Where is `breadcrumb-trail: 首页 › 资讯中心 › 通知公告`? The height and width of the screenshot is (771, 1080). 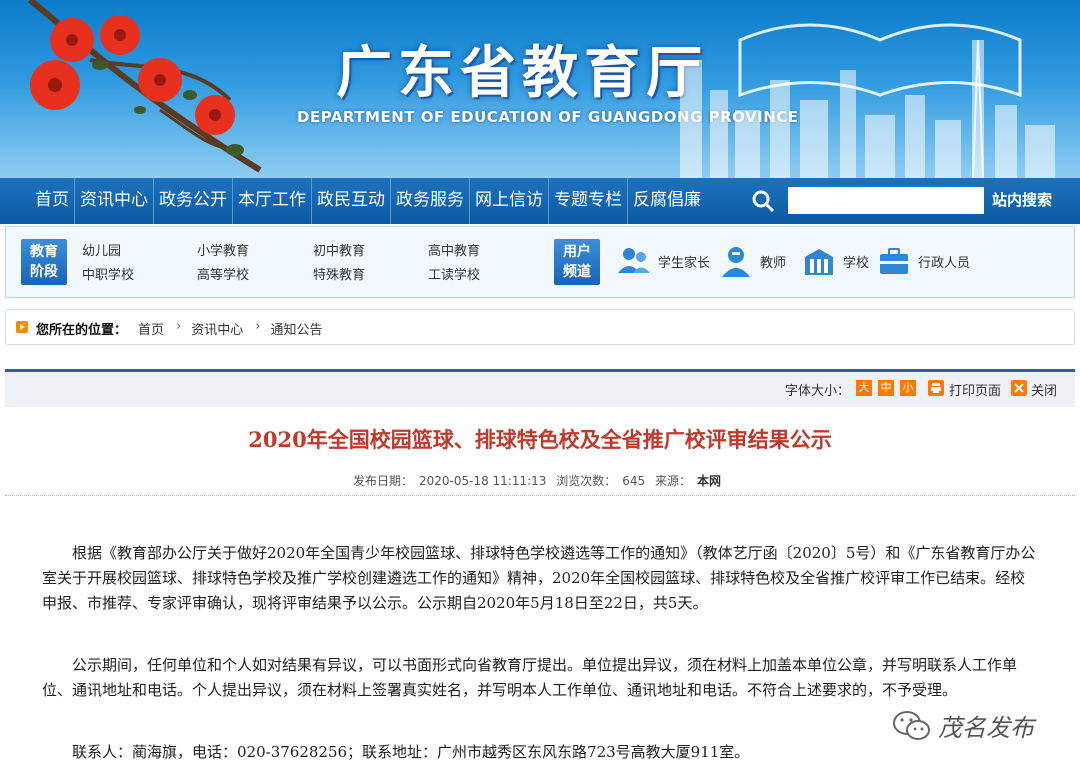 breadcrumb-trail: 首页 › 资讯中心 › 通知公告 is located at coordinates (230, 328).